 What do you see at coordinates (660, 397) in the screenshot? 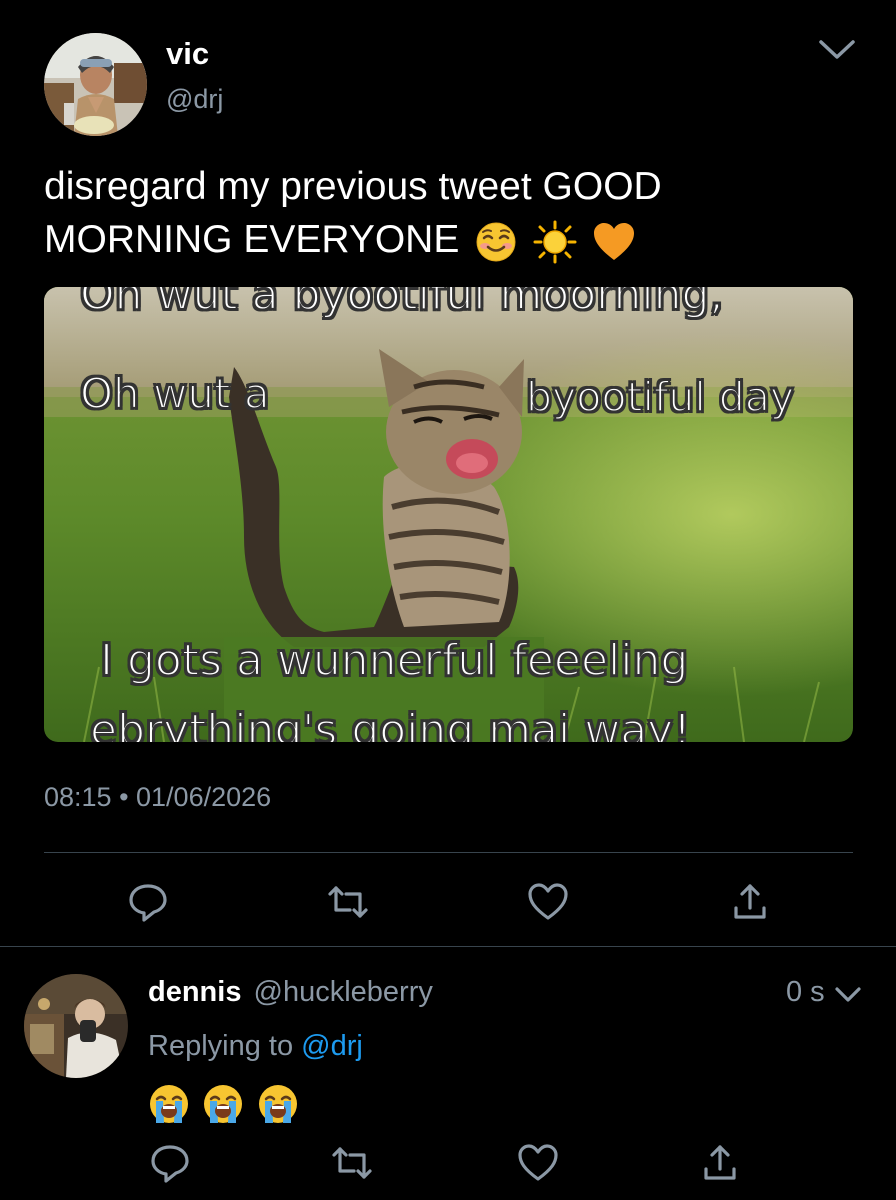
I see `meme-caption-right: byootiful day` at bounding box center [660, 397].